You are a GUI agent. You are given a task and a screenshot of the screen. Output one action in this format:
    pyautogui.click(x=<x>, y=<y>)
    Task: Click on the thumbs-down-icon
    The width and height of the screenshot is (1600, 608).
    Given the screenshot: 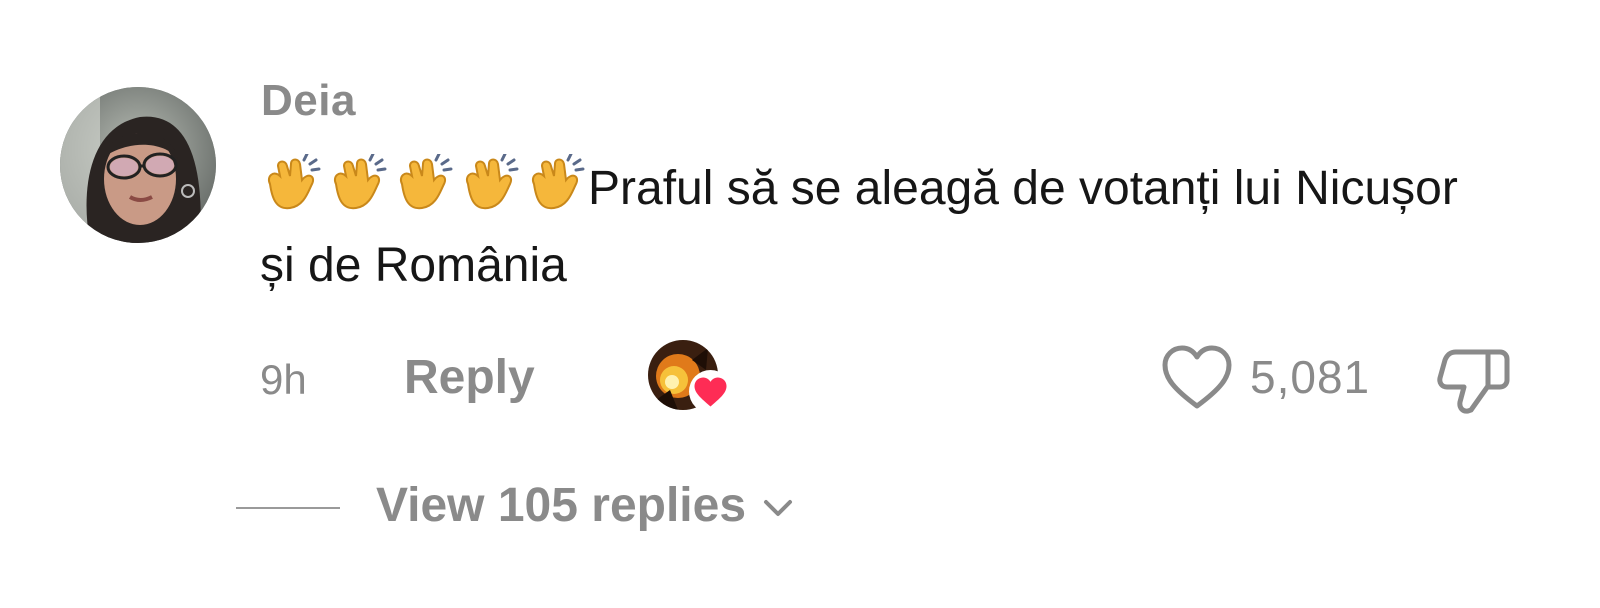 What is the action you would take?
    pyautogui.click(x=1474, y=381)
    